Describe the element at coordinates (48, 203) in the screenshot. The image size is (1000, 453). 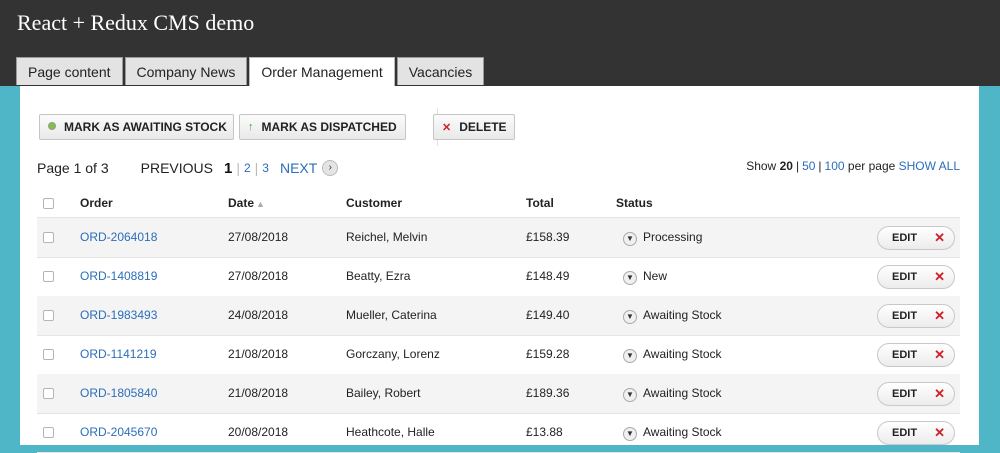
I see `select-all-checkbox` at that location.